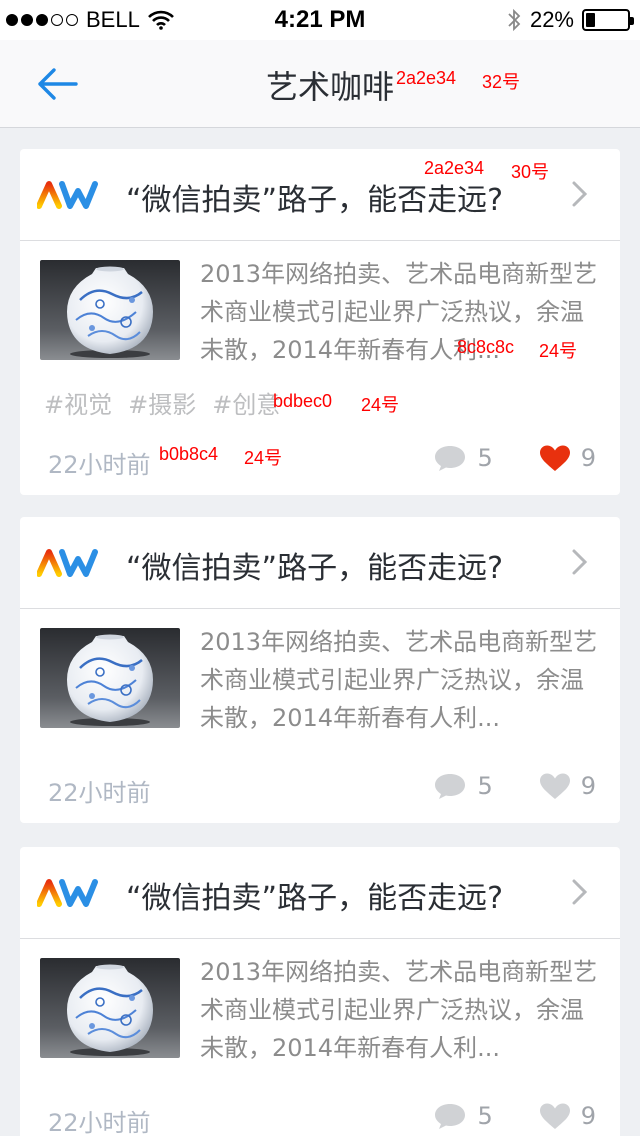 The height and width of the screenshot is (1136, 640). Describe the element at coordinates (329, 87) in the screenshot. I see `page-title-text: 艺术咖啡` at that location.